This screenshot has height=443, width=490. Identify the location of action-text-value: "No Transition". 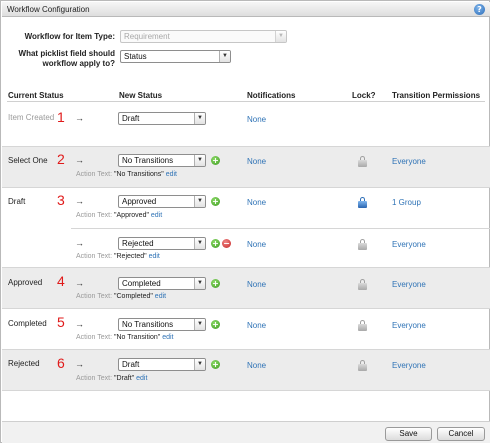
(137, 337).